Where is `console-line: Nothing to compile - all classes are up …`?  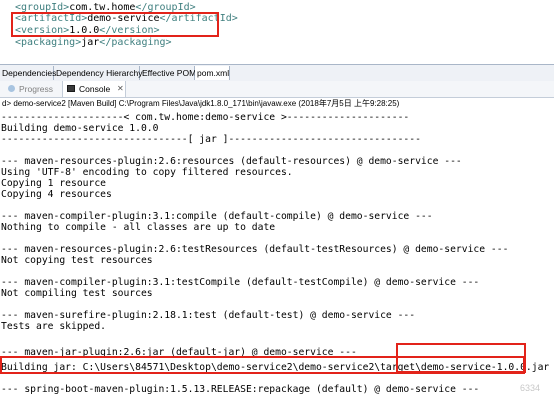 console-line: Nothing to compile - all classes are up … is located at coordinates (138, 227).